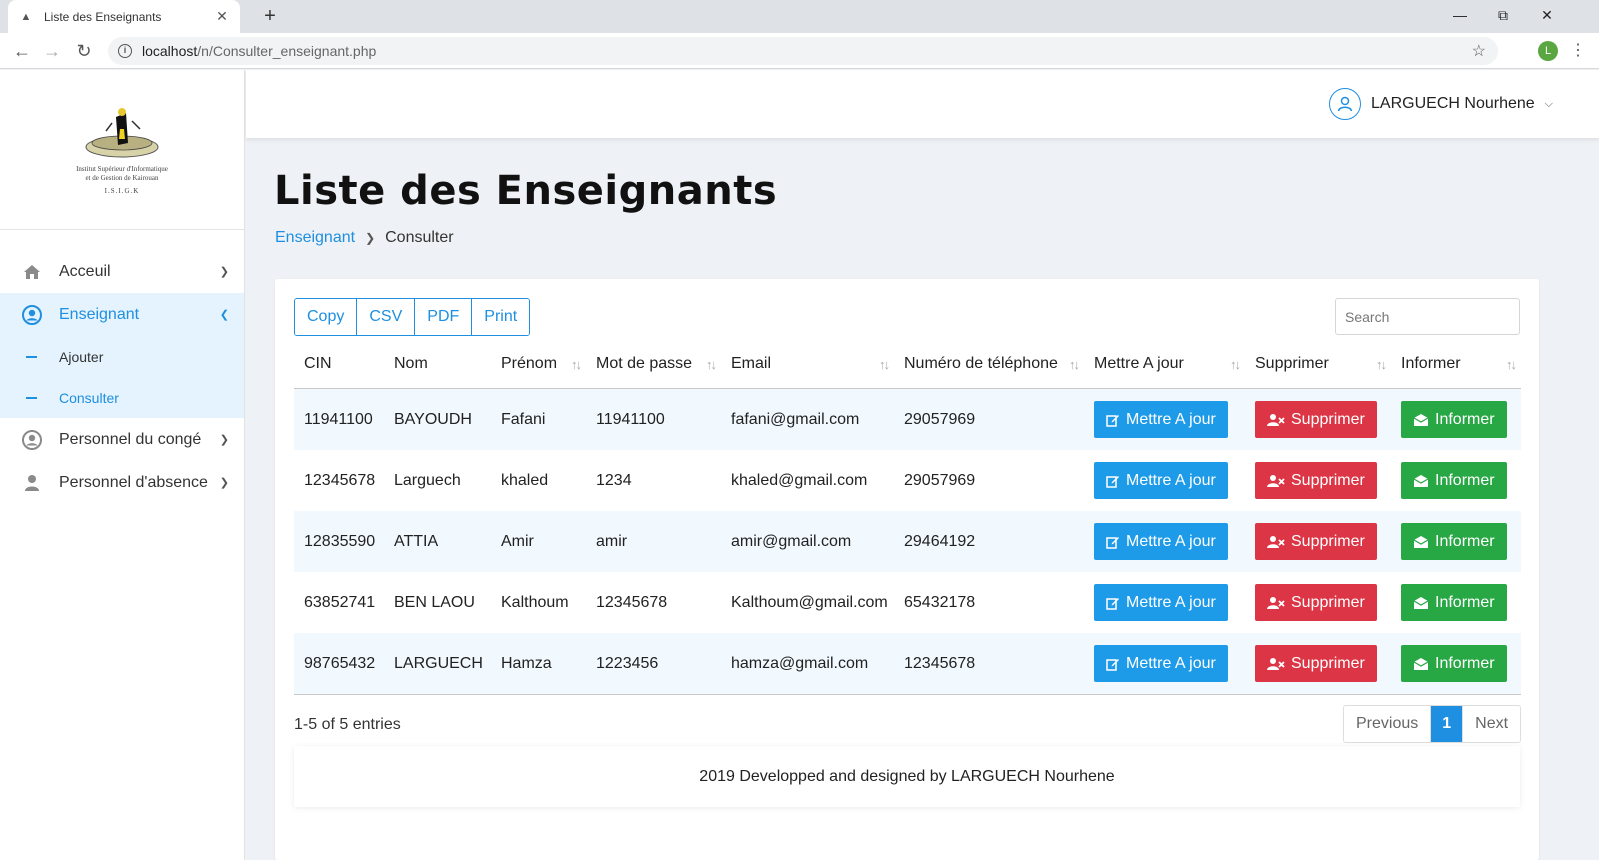 This screenshot has height=860, width=1599. I want to click on page-1-button: 1, so click(1446, 724).